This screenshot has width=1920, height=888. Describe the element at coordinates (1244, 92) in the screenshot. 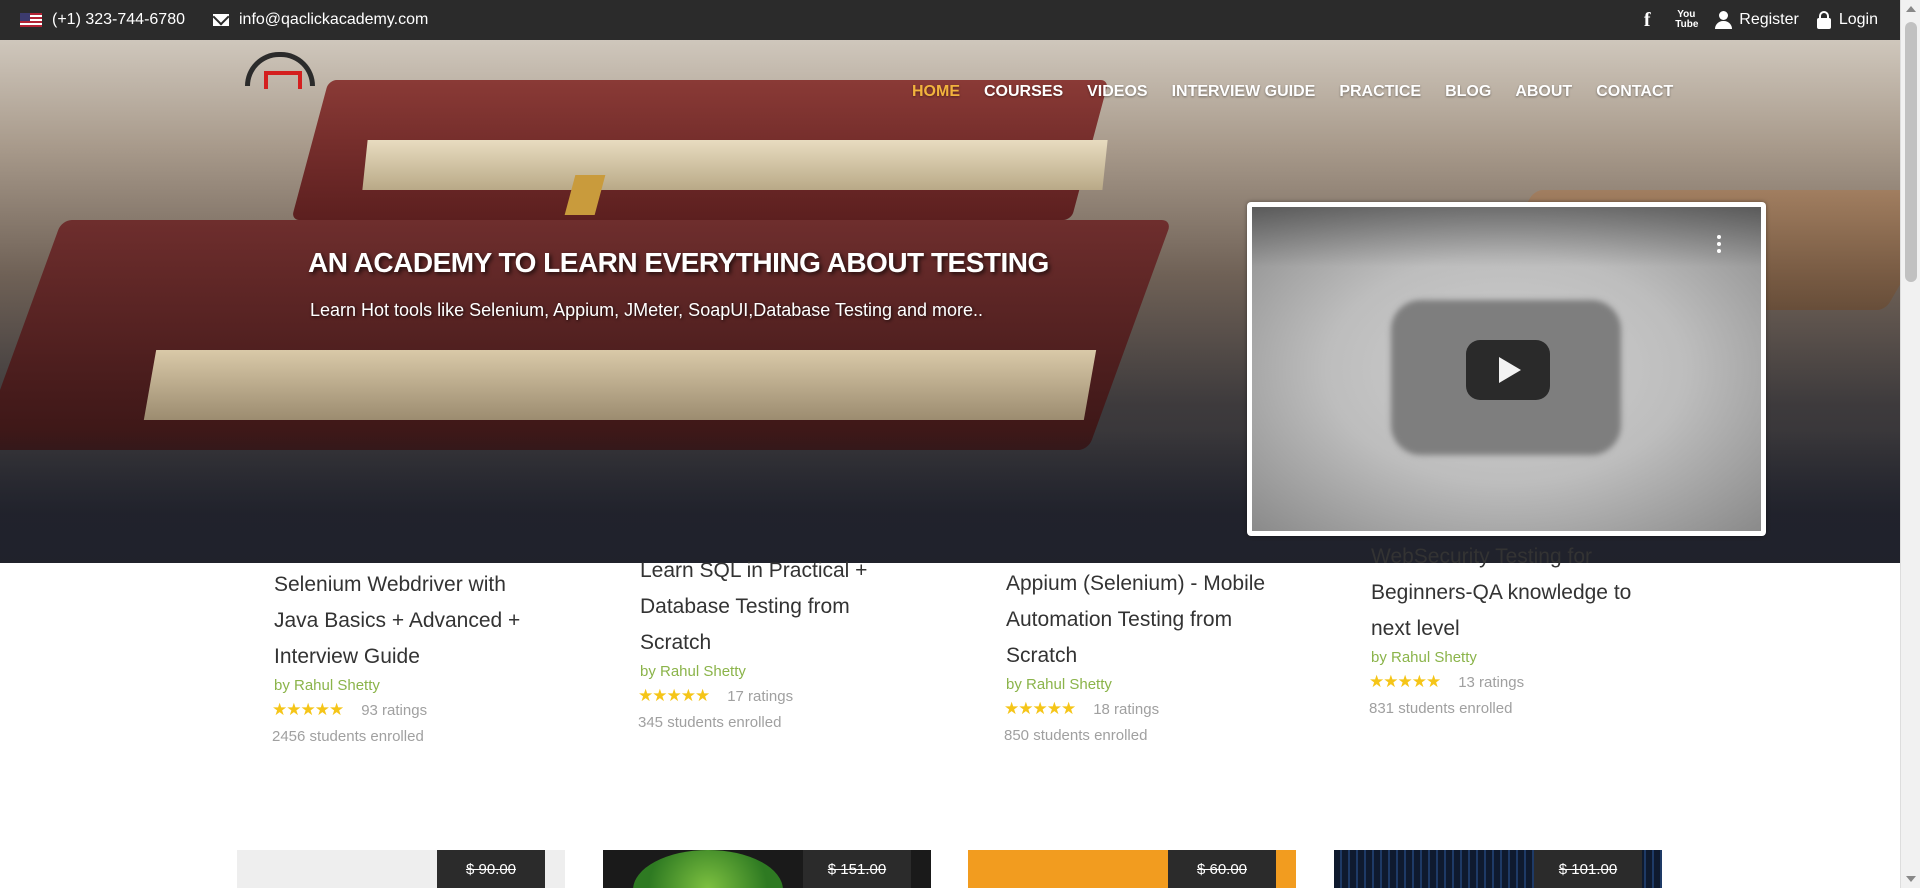

I see `nav-interview-guide: INTERVIEW GUIDE` at that location.